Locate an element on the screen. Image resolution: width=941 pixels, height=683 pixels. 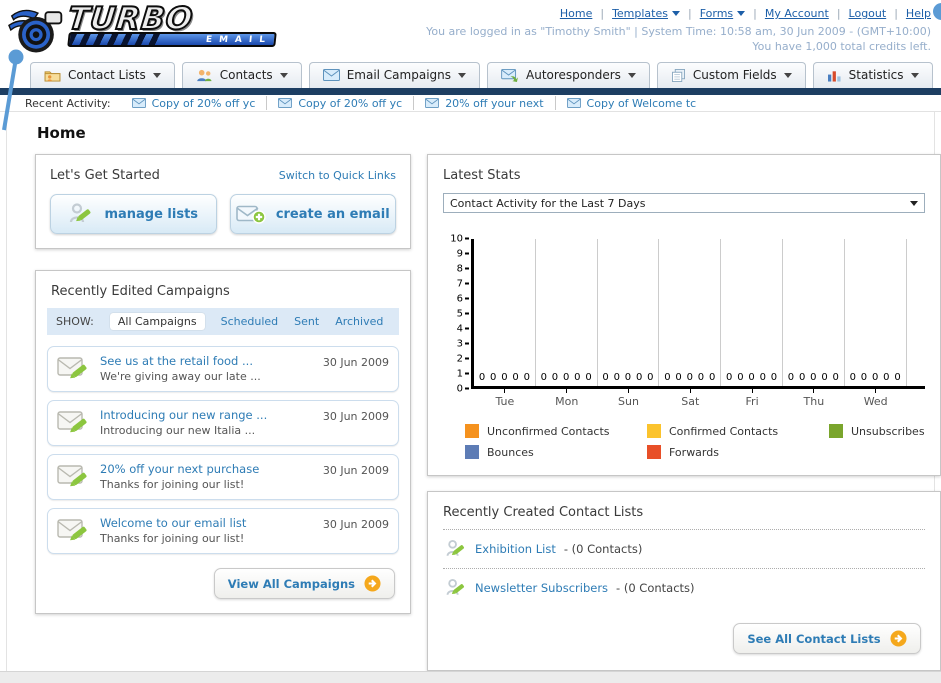
filter-sent: Sent is located at coordinates (306, 321).